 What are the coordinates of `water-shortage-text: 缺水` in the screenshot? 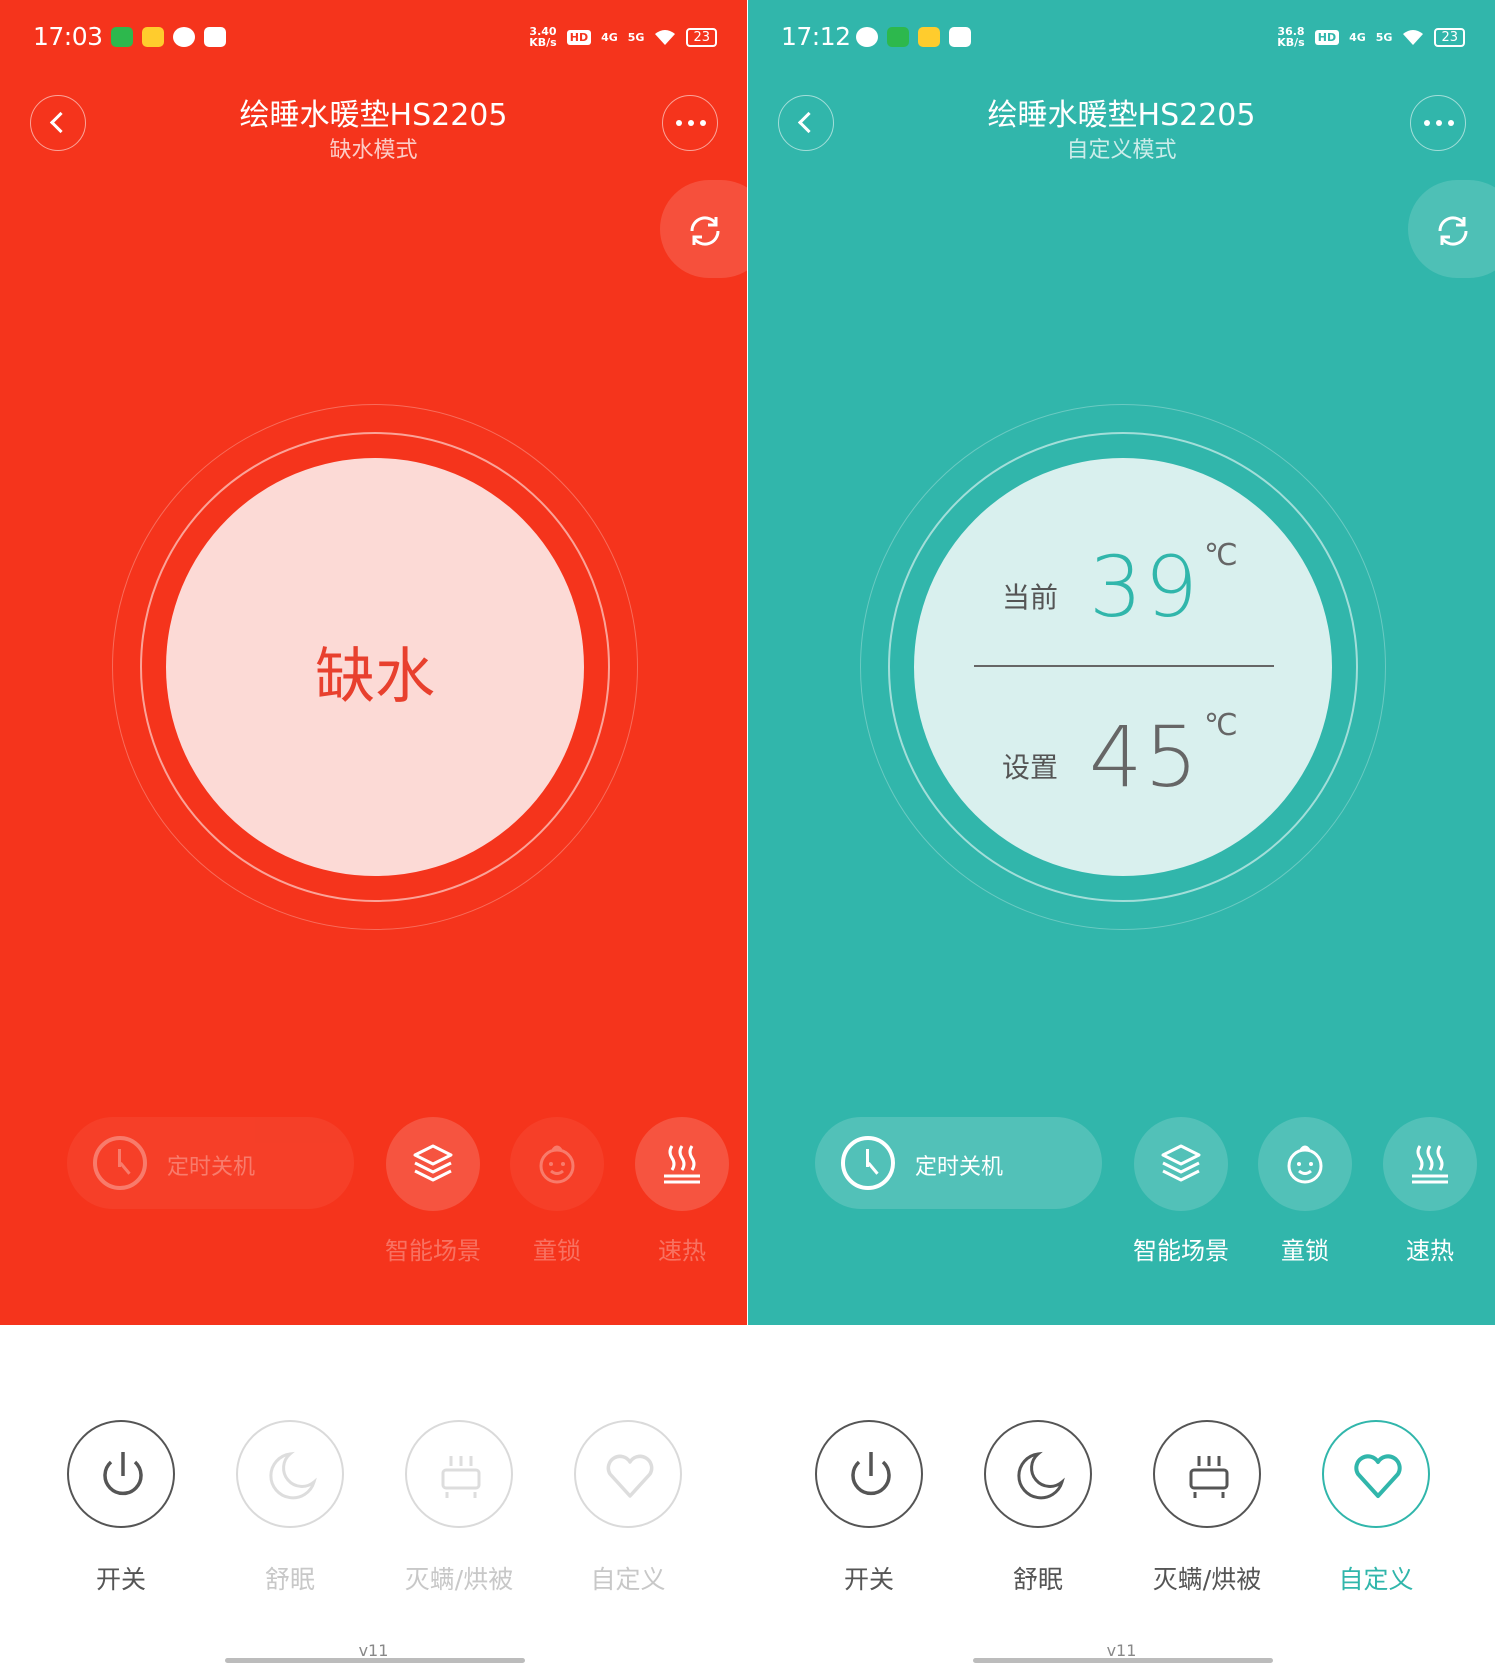 It's located at (375, 677).